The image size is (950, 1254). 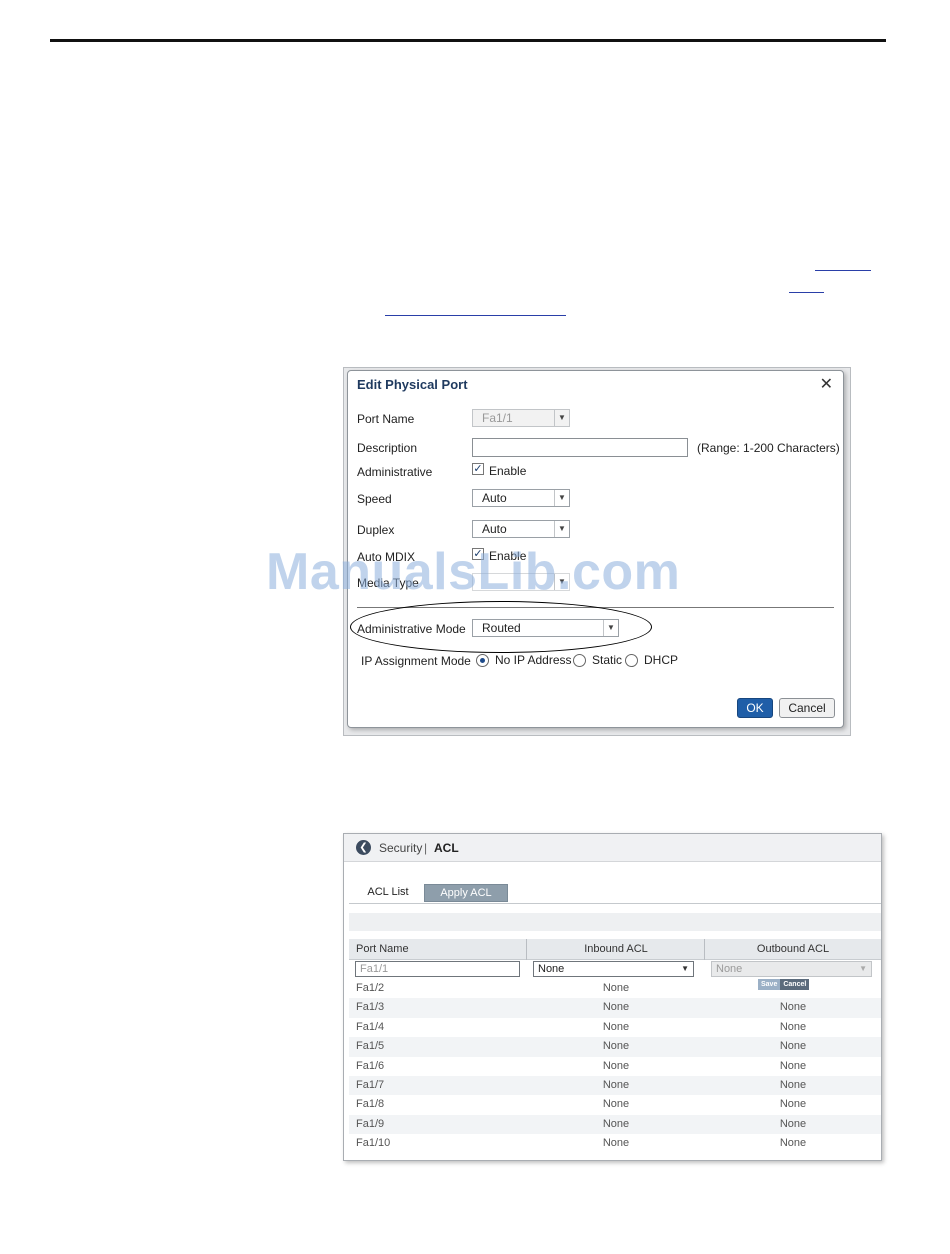 I want to click on duplex-value: Auto, so click(x=494, y=529).